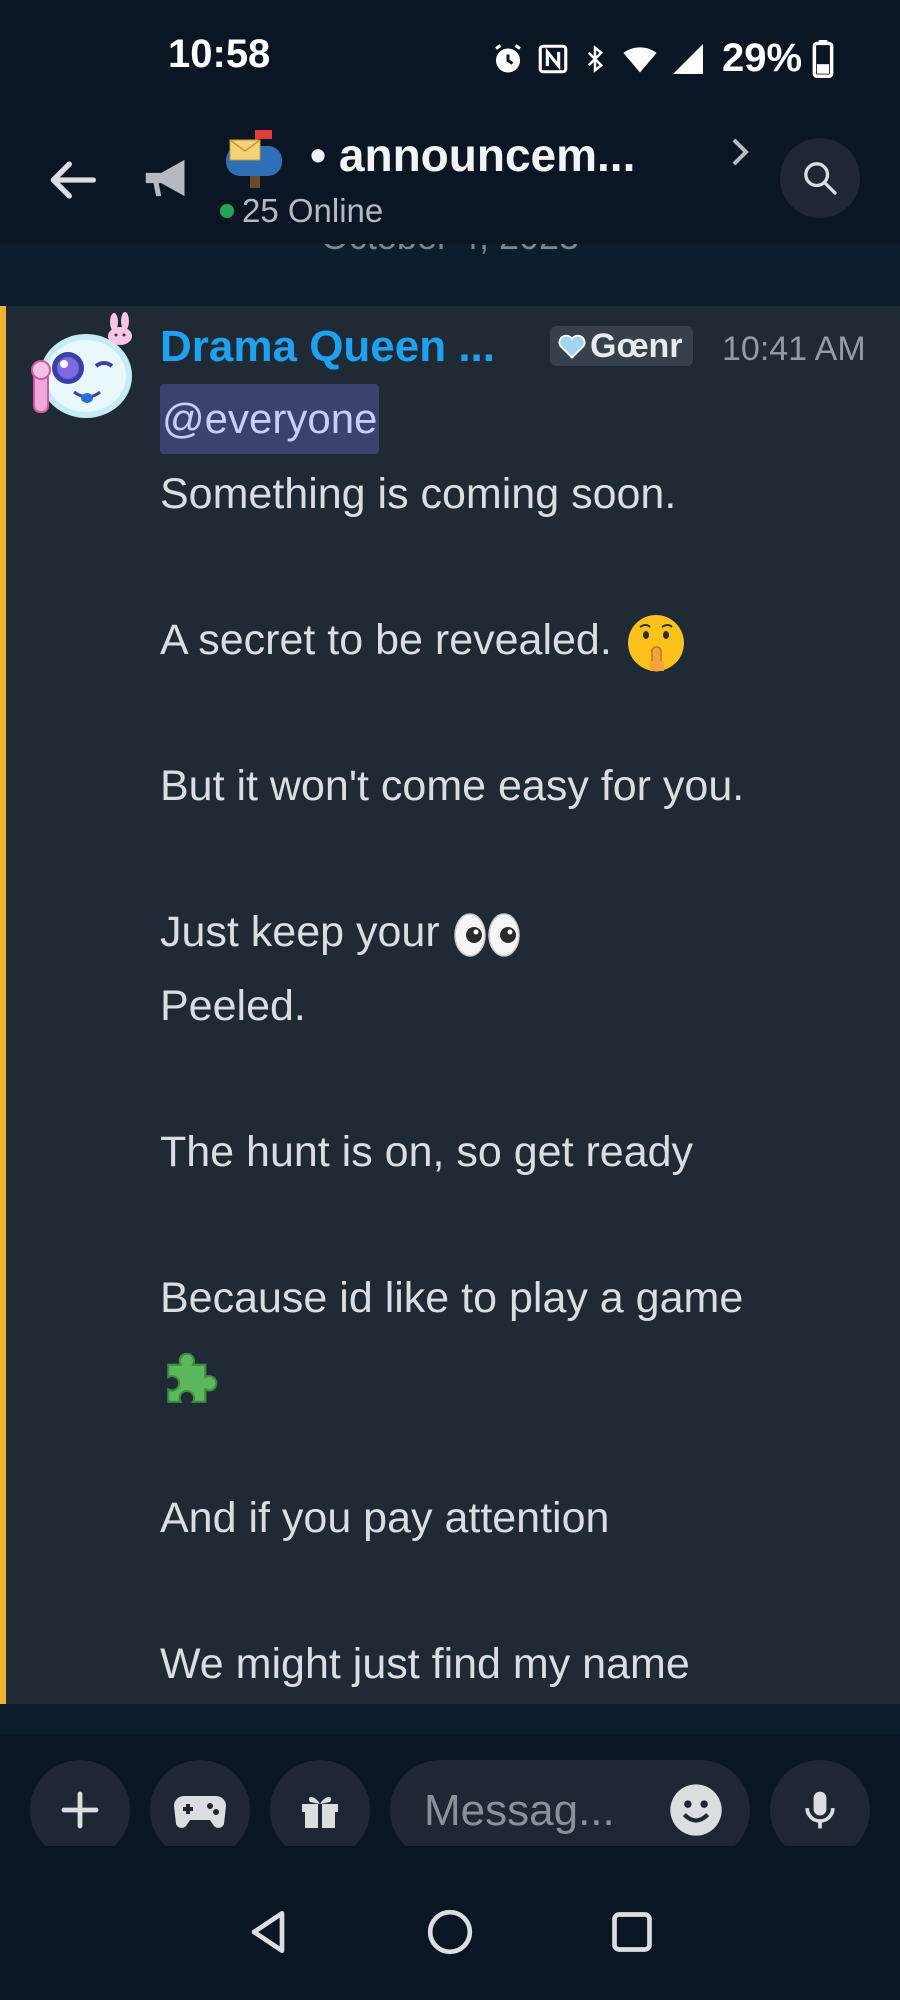 This screenshot has width=900, height=2000. I want to click on server-tag: Gœnr, so click(621, 346).